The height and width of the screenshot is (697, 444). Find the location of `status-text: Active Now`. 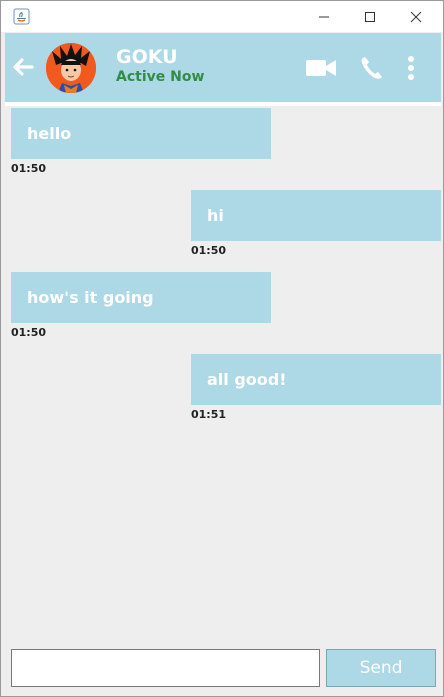

status-text: Active Now is located at coordinates (160, 77).